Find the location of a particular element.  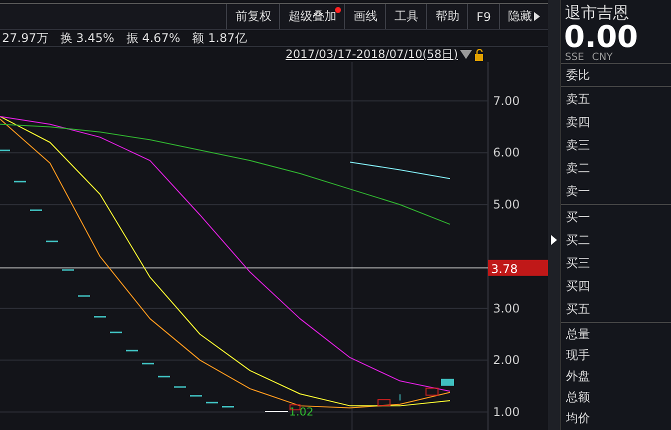

dropdown-triangle-icon is located at coordinates (466, 54).